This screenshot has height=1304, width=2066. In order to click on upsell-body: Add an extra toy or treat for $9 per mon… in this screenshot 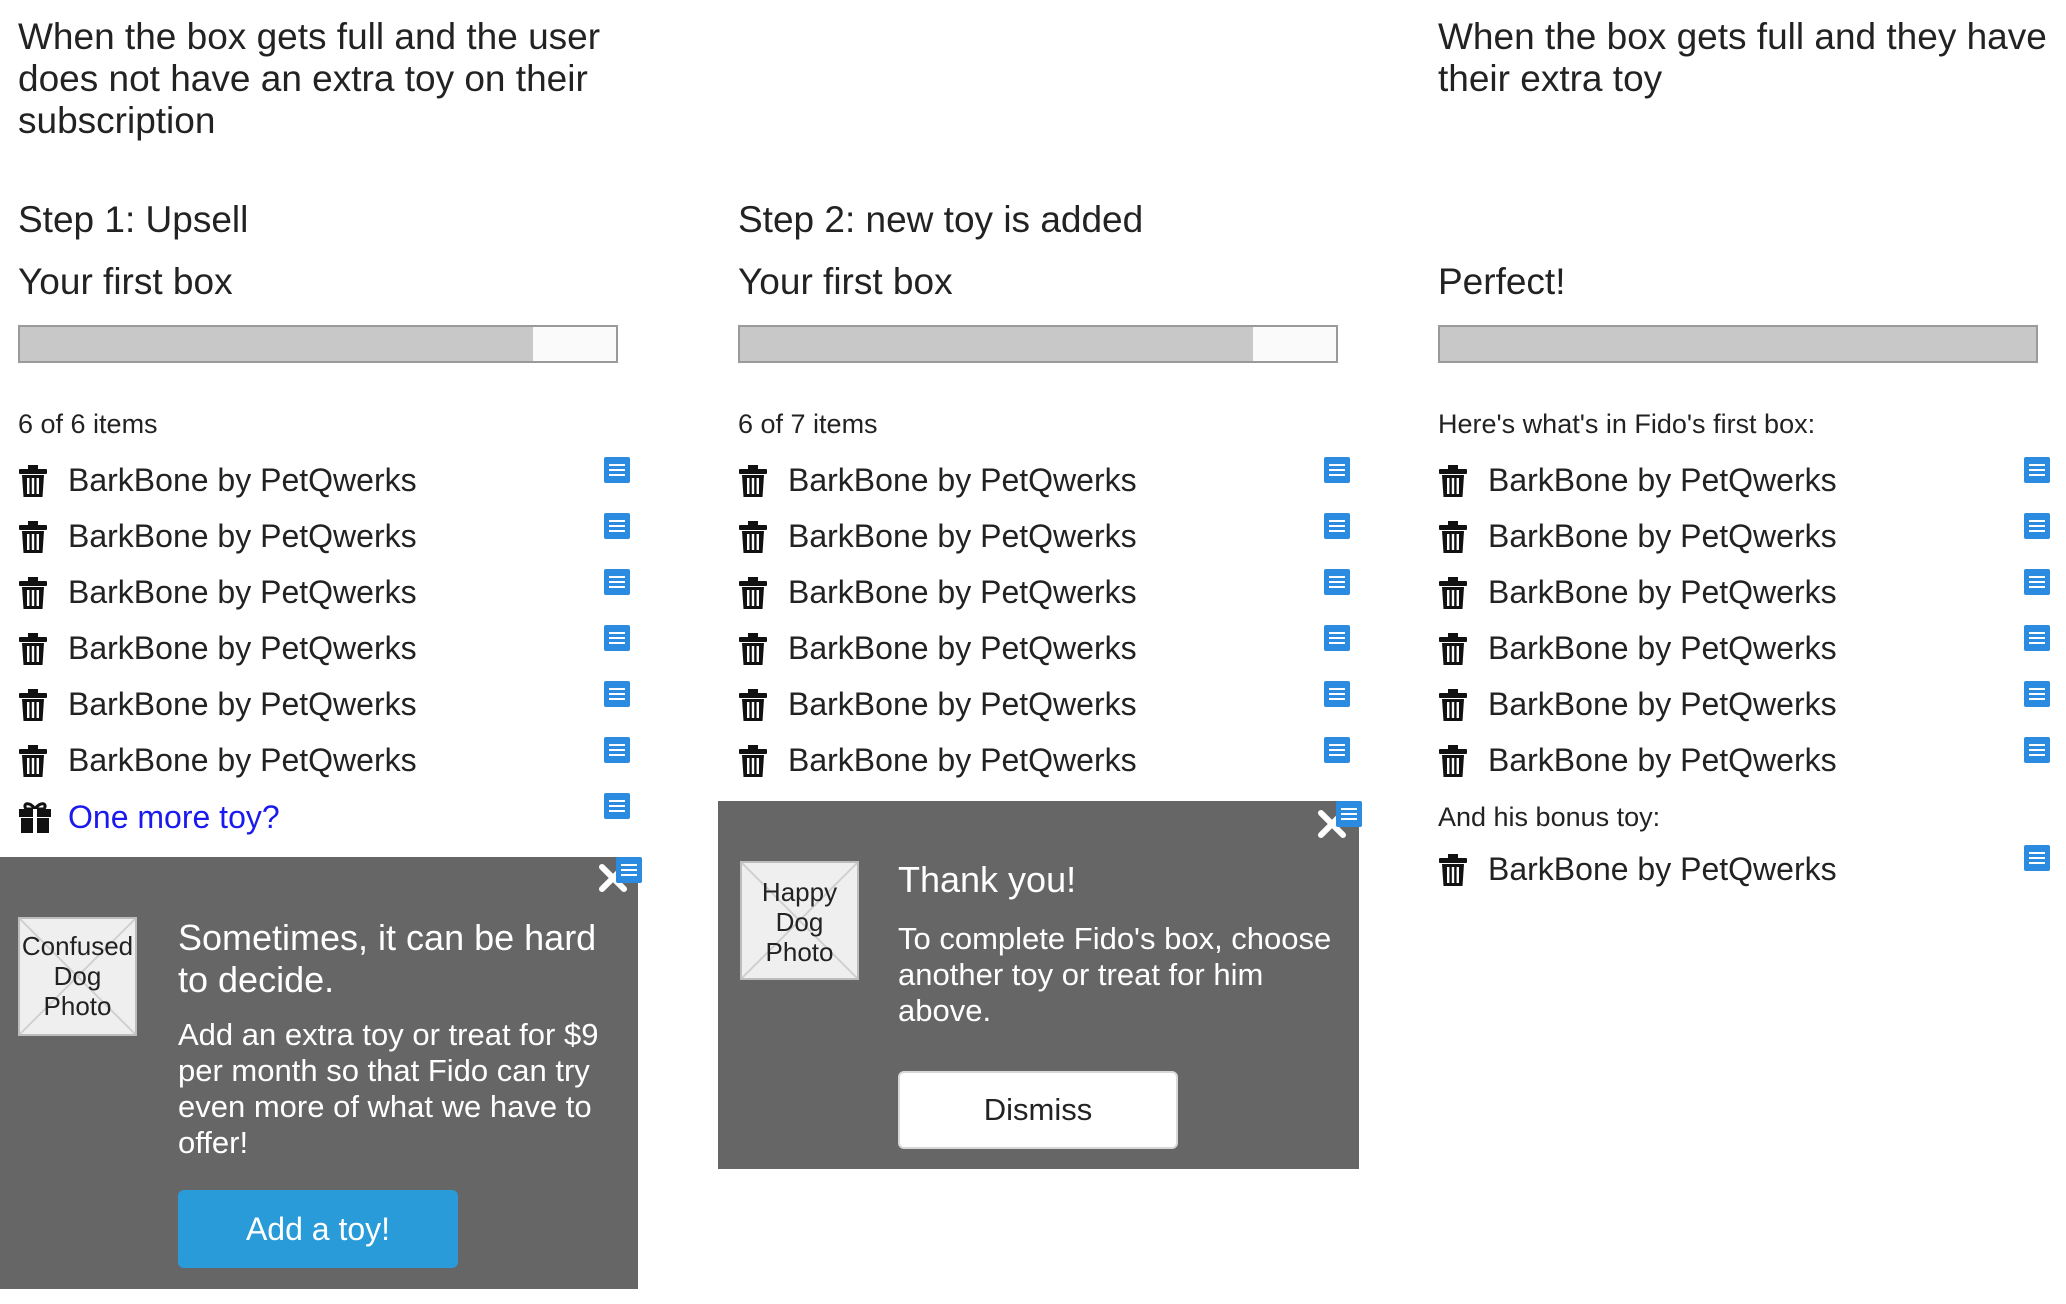, I will do `click(388, 1088)`.